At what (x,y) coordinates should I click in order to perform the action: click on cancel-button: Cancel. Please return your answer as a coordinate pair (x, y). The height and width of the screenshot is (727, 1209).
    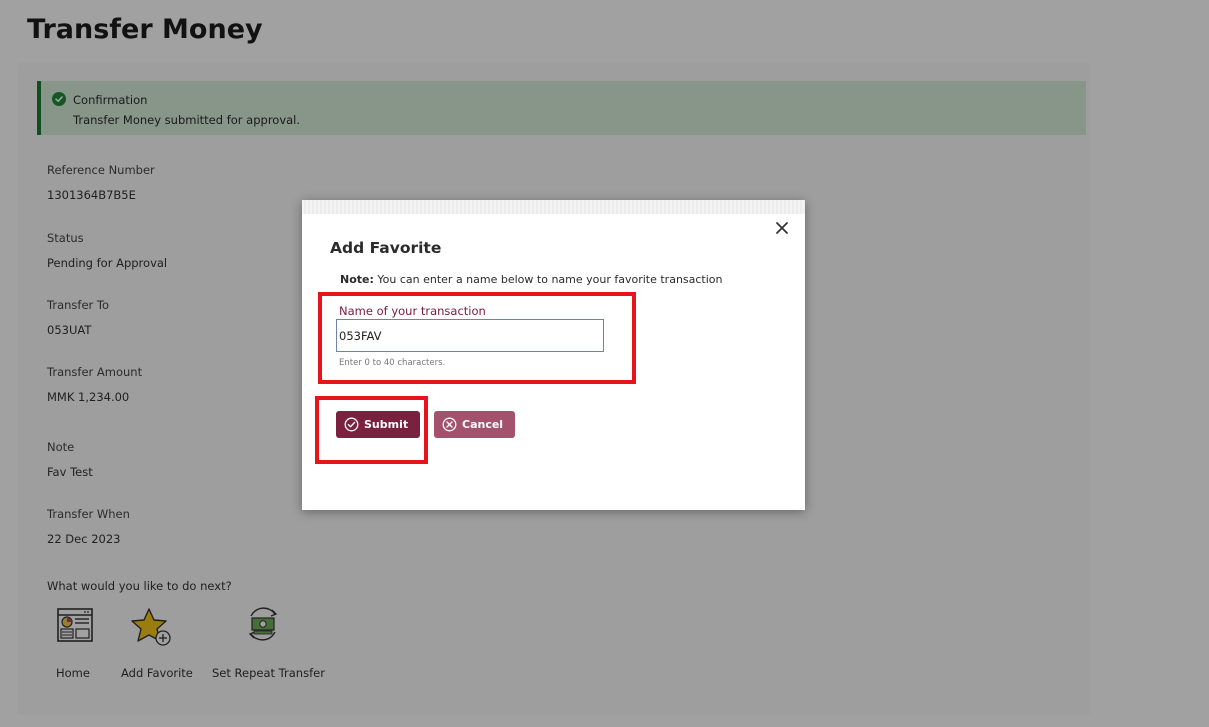
    Looking at the image, I should click on (474, 424).